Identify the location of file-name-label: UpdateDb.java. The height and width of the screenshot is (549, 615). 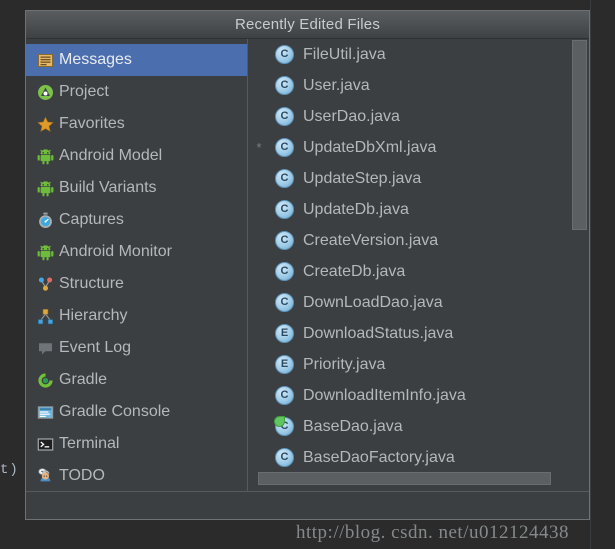
(356, 209).